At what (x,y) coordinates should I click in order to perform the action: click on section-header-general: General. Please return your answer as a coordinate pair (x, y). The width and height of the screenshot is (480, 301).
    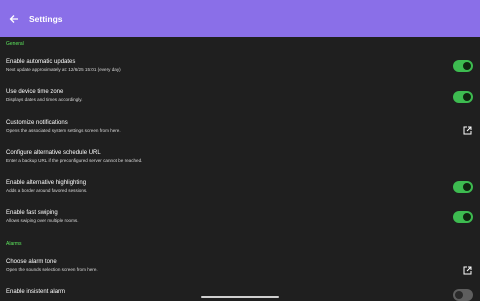
    Looking at the image, I should click on (15, 44).